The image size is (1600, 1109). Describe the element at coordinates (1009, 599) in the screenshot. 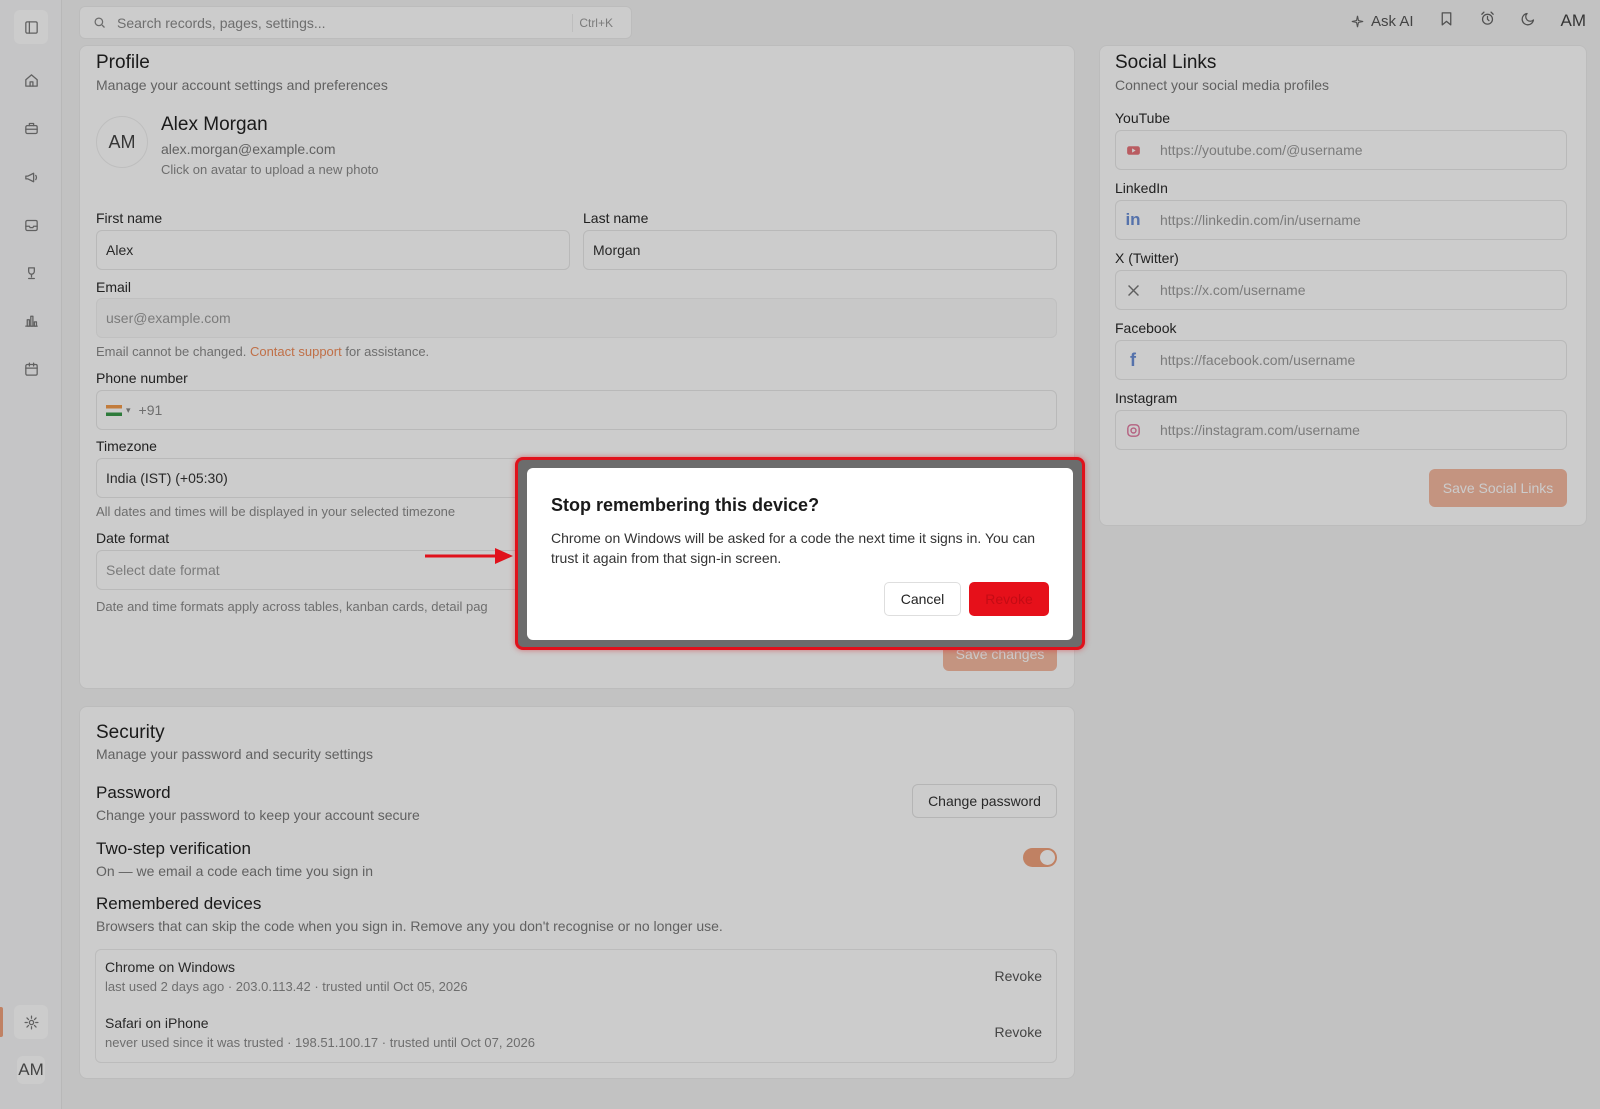

I see `revoke-button: Revoke` at that location.